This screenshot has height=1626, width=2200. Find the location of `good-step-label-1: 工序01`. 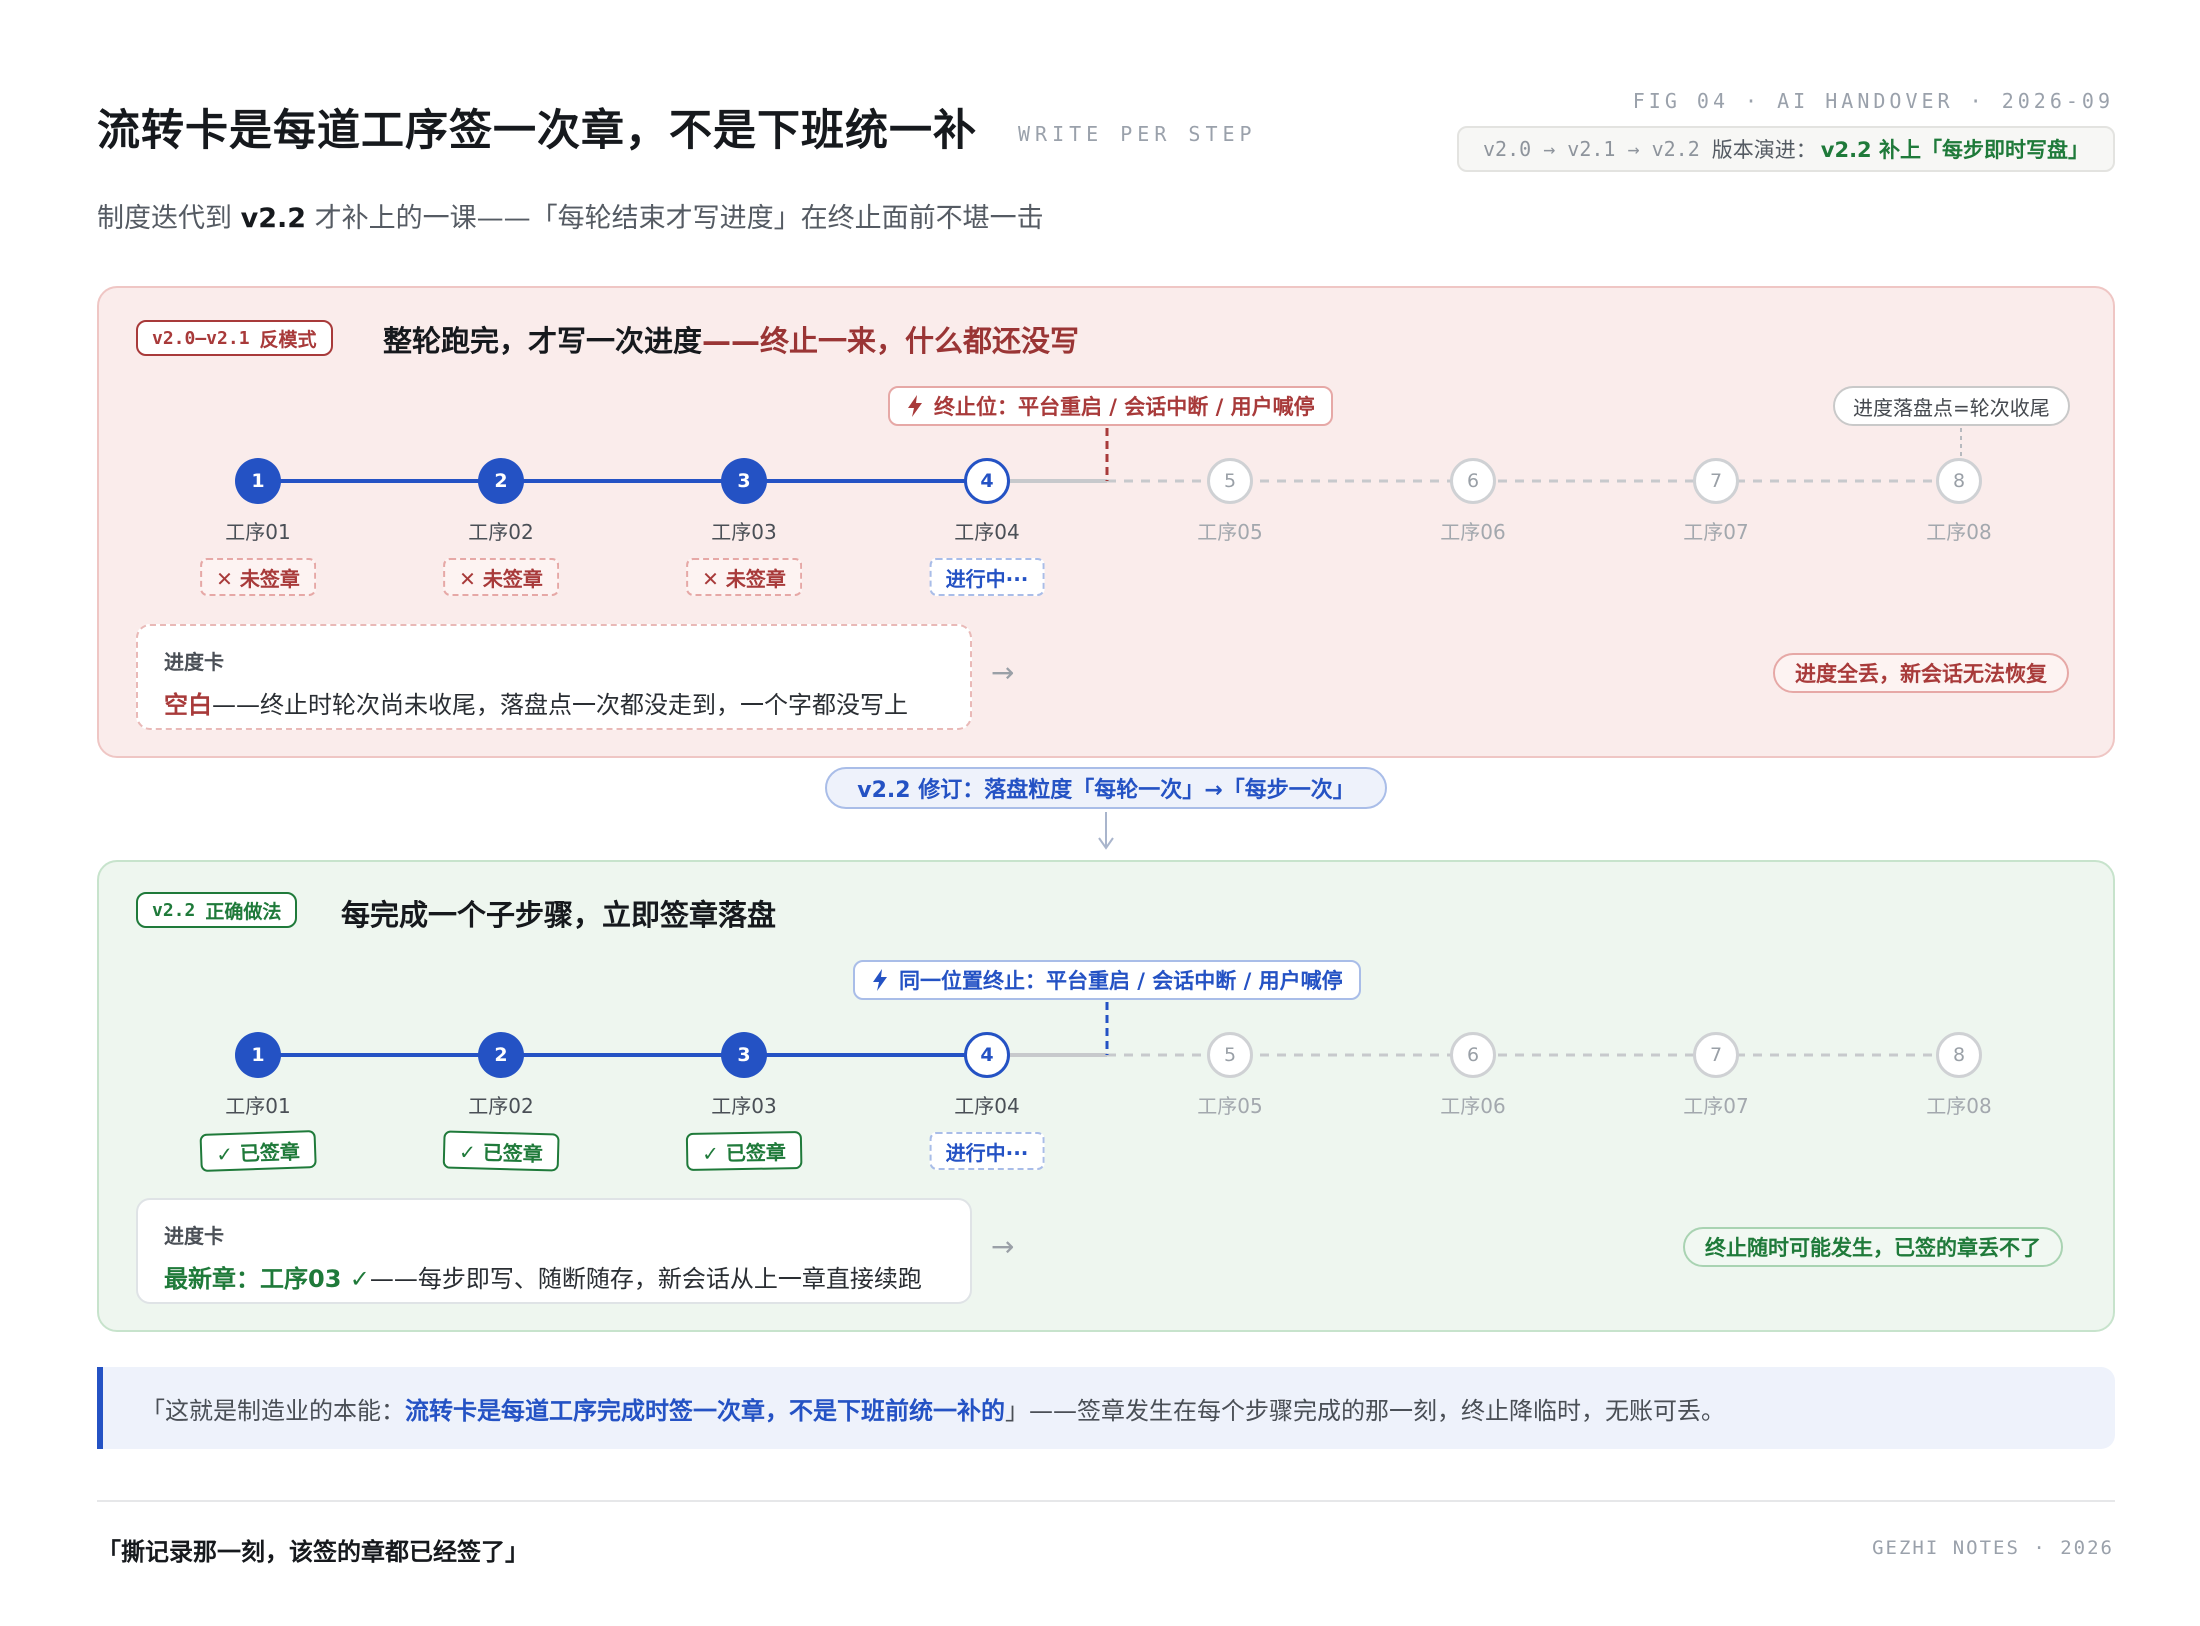

good-step-label-1: 工序01 is located at coordinates (258, 1106).